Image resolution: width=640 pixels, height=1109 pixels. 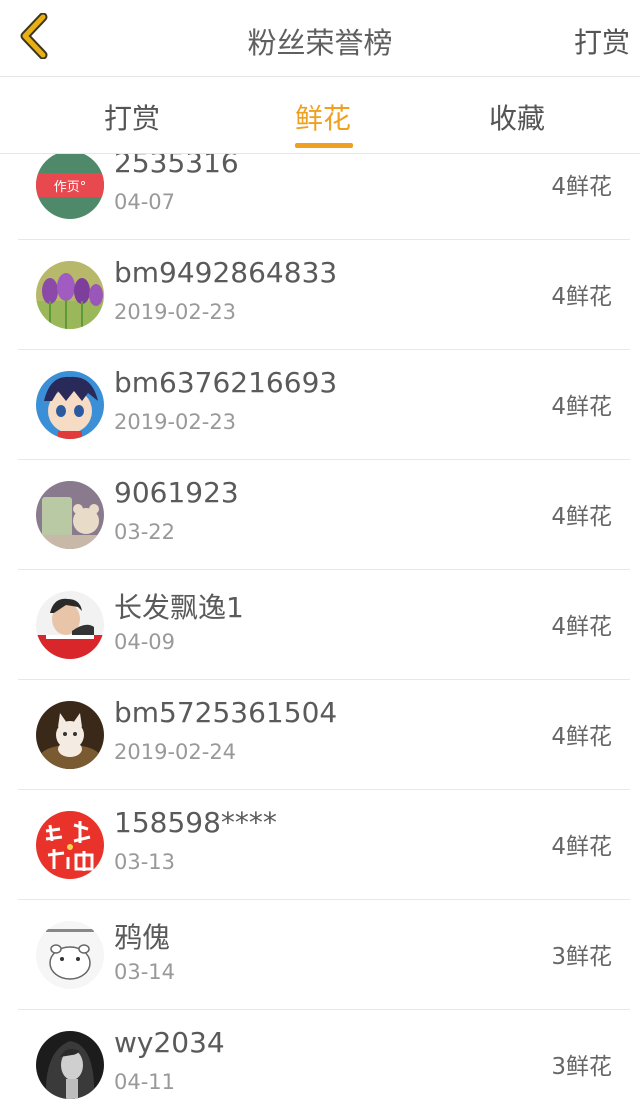 I want to click on fan-name: 158598****, so click(x=195, y=822).